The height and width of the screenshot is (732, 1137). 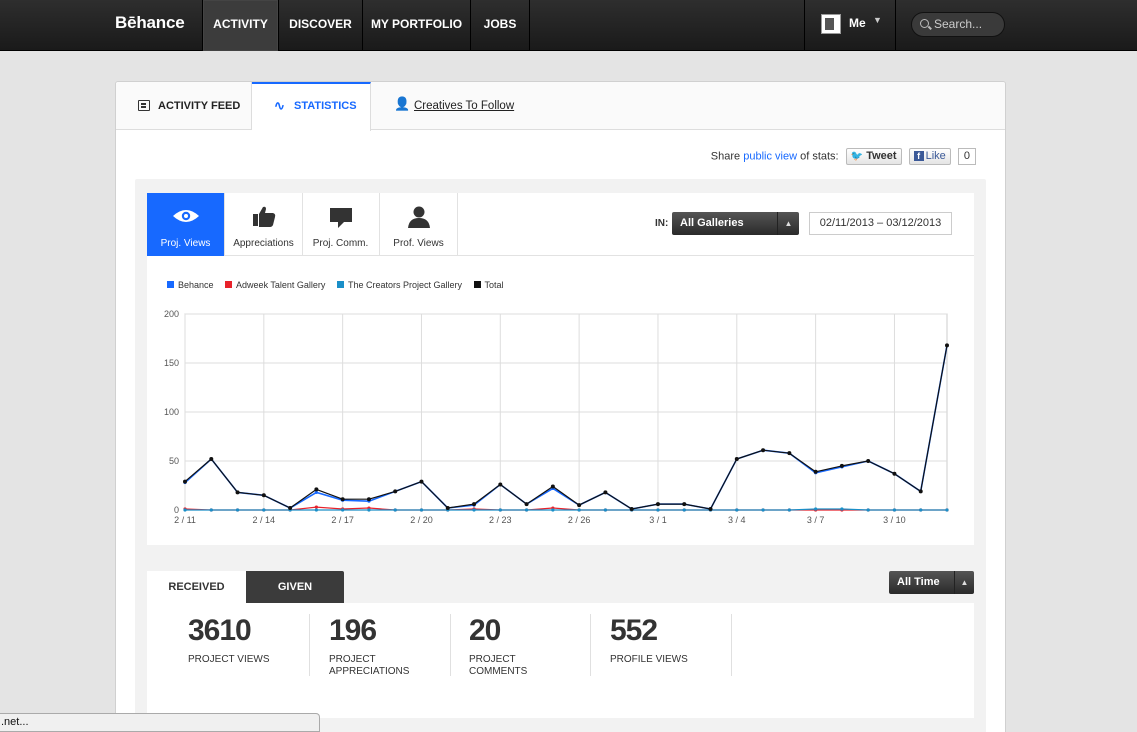 What do you see at coordinates (190, 285) in the screenshot?
I see `legend-item-behance: Behance` at bounding box center [190, 285].